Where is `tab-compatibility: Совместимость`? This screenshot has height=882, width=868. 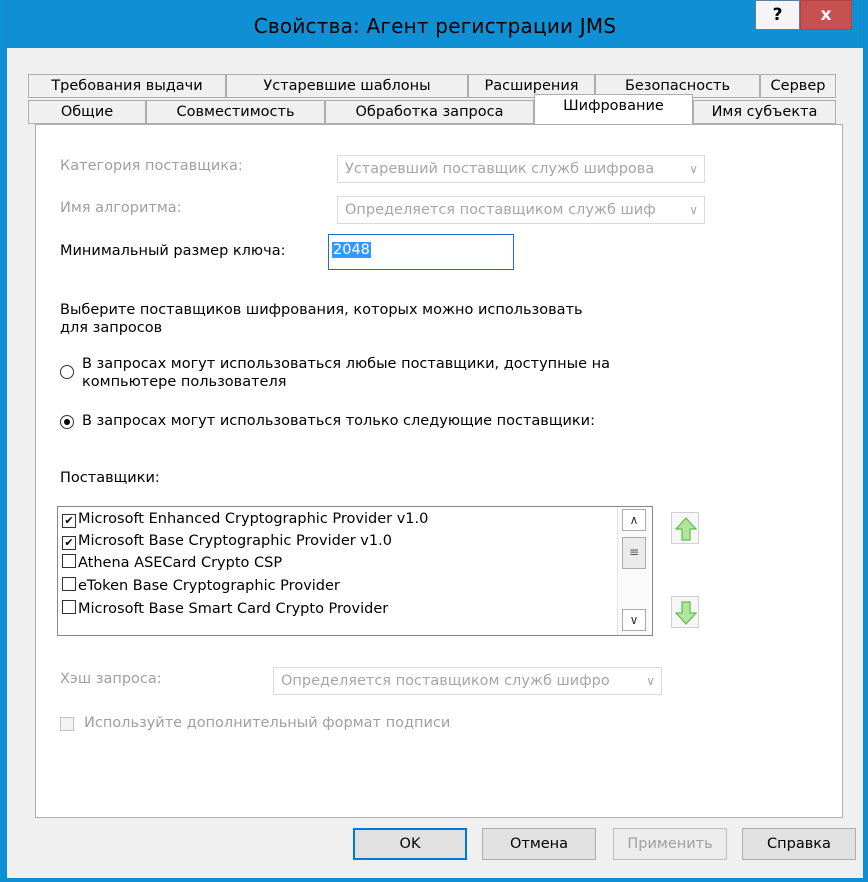
tab-compatibility: Совместимость is located at coordinates (235, 112).